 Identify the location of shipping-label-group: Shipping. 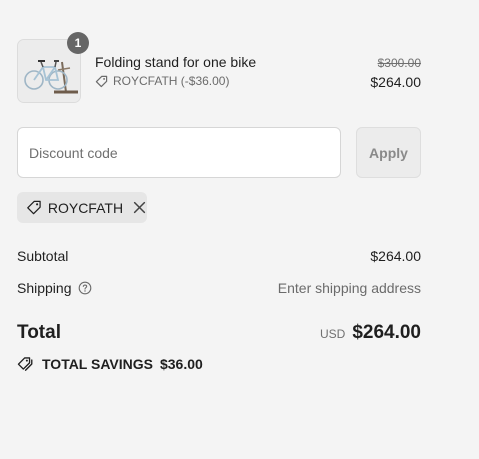
(54, 288).